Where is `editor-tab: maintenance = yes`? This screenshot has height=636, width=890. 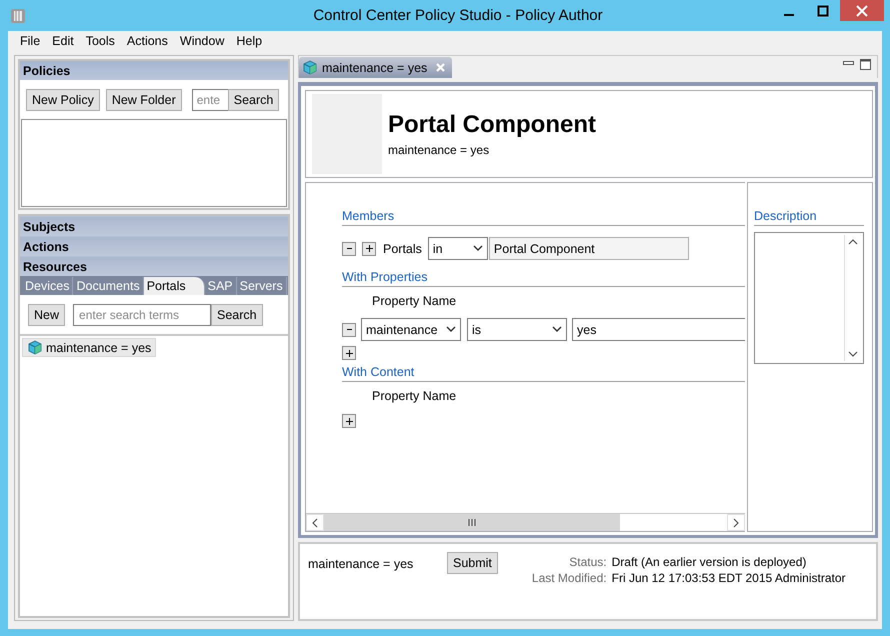
editor-tab: maintenance = yes is located at coordinates (375, 67).